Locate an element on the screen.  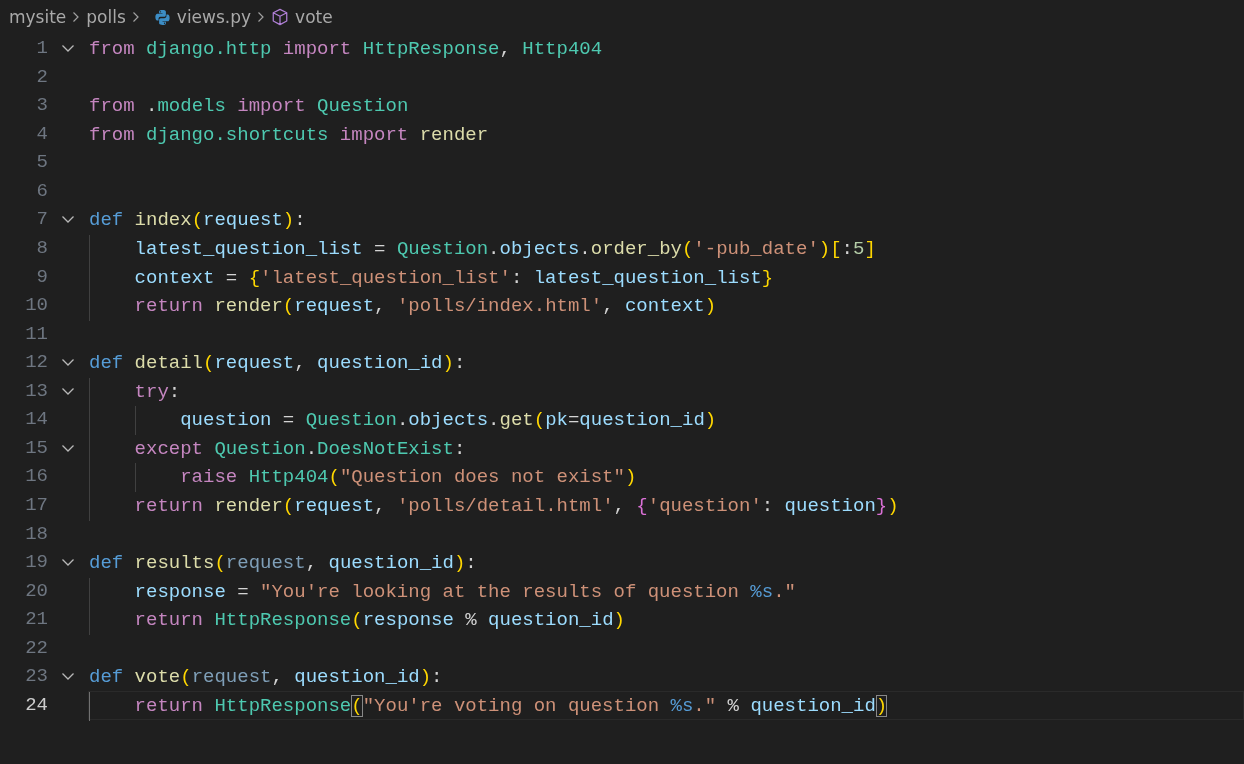
line-number: 5 is located at coordinates (41, 163).